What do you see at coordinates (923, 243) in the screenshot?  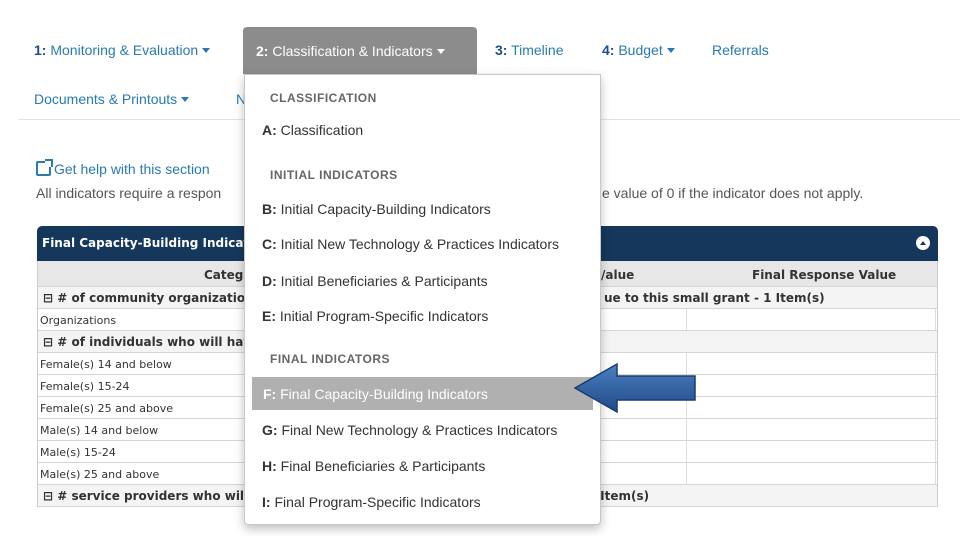 I see `collapse-icon` at bounding box center [923, 243].